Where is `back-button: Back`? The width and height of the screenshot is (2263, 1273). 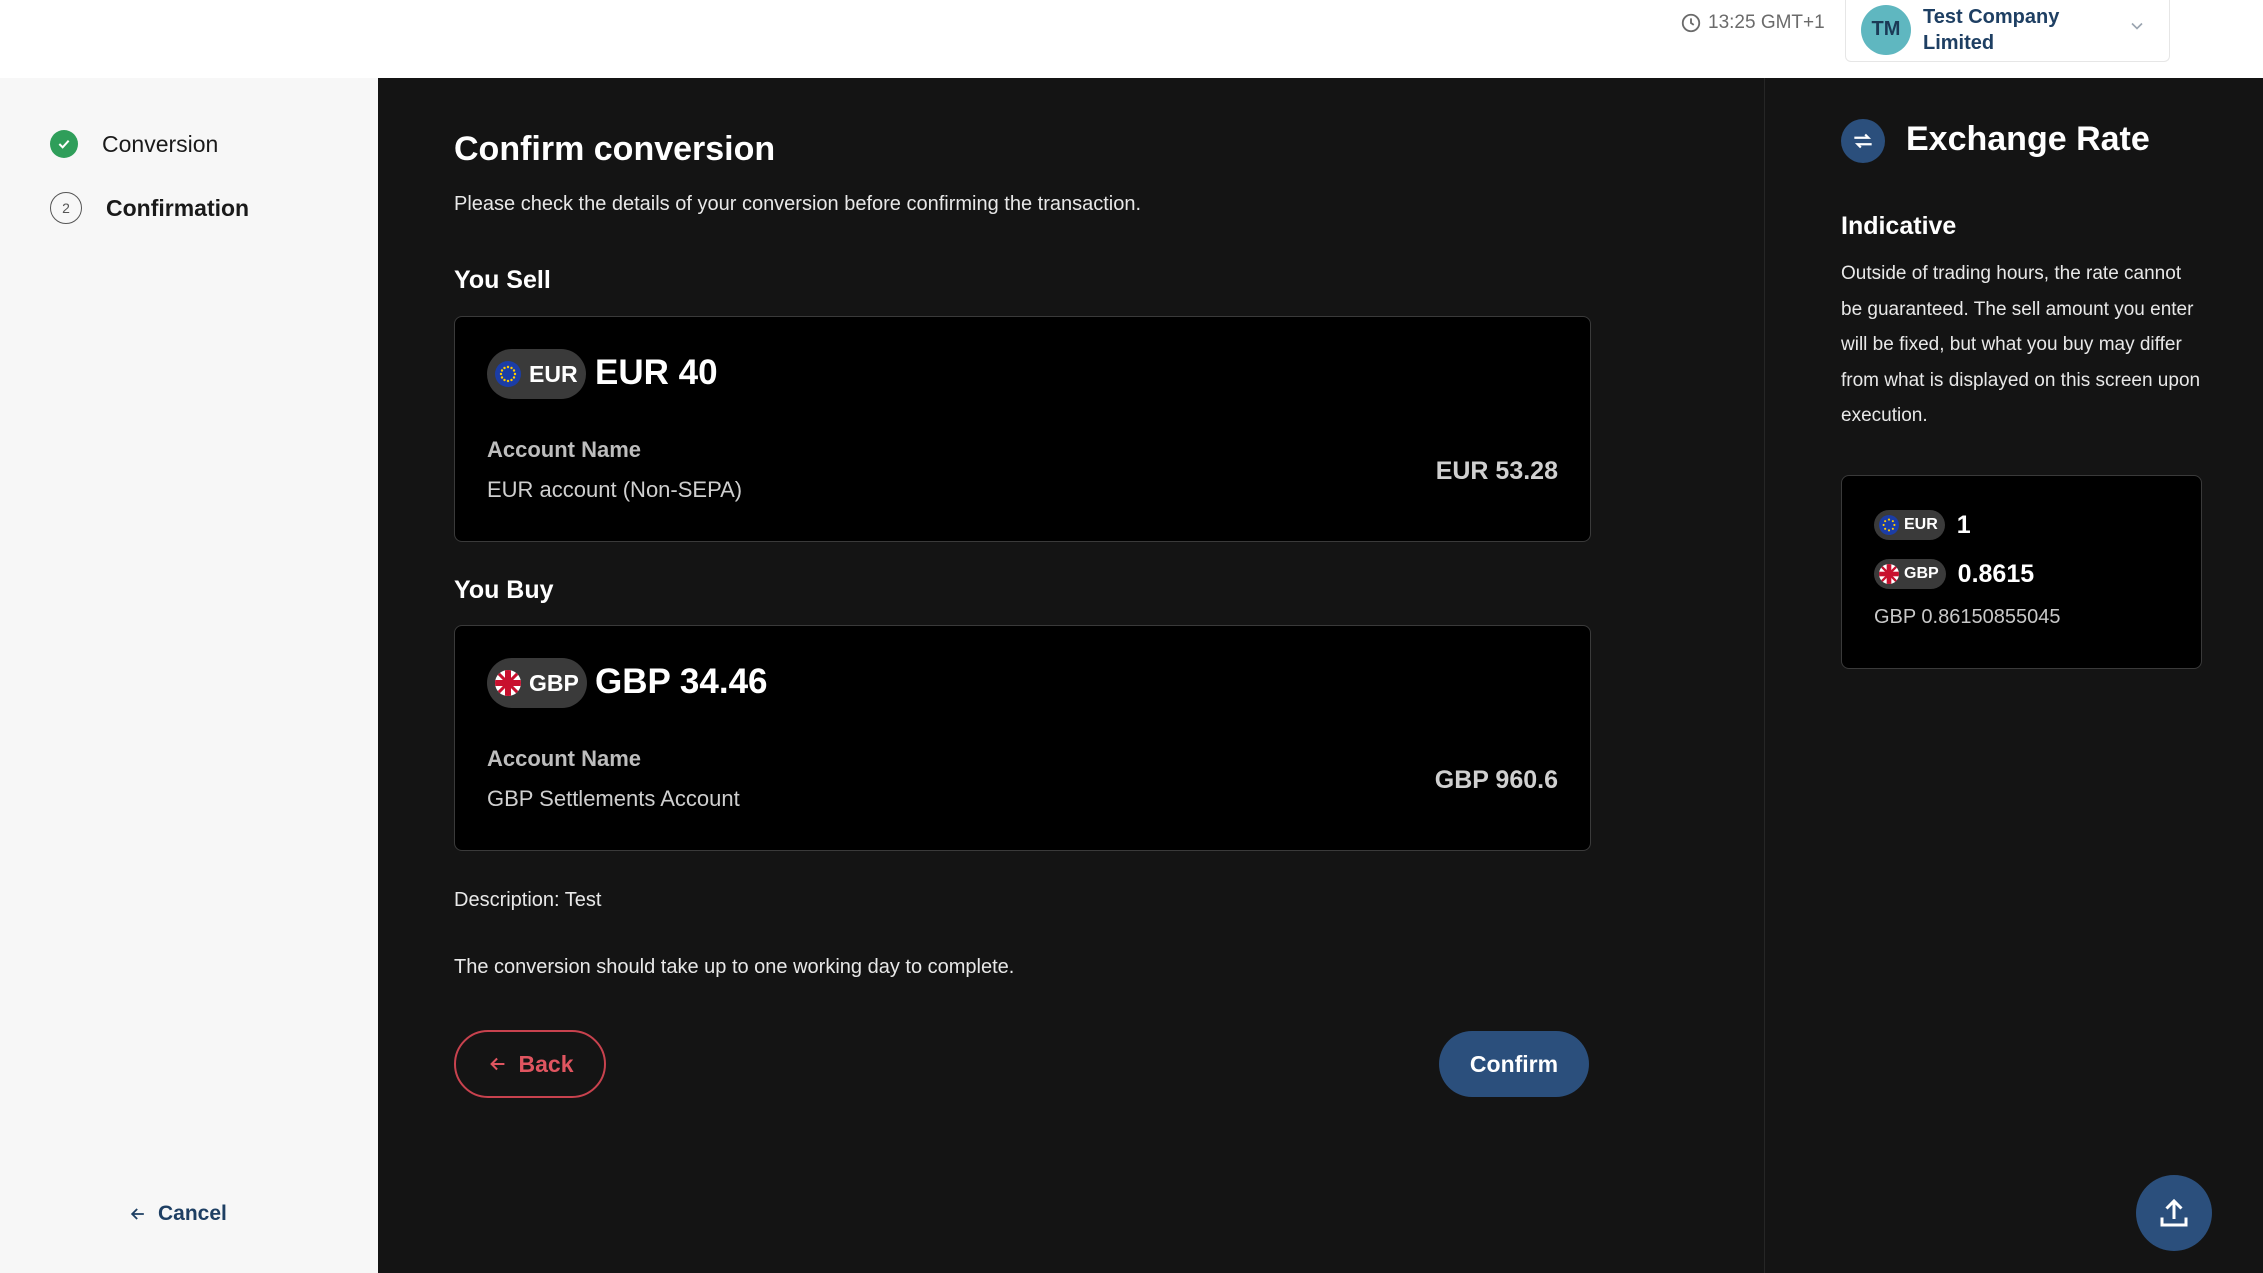
back-button: Back is located at coordinates (530, 1064).